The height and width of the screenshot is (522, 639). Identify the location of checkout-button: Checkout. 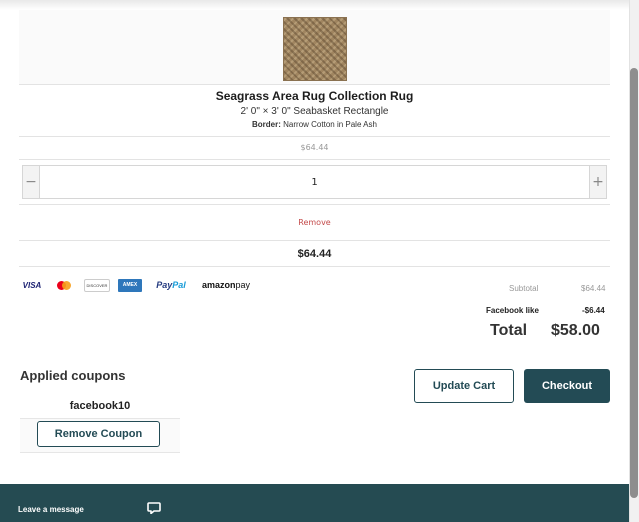
(567, 386).